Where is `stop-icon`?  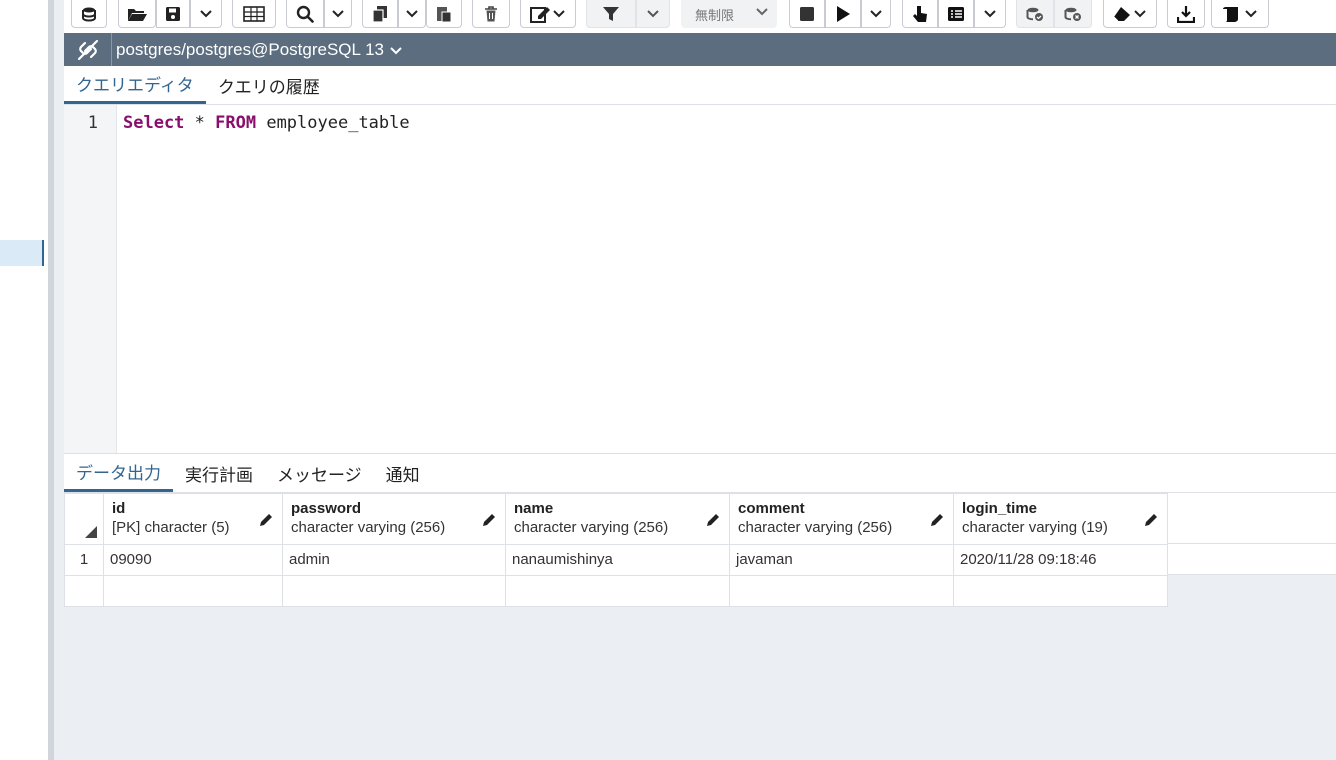 stop-icon is located at coordinates (807, 14).